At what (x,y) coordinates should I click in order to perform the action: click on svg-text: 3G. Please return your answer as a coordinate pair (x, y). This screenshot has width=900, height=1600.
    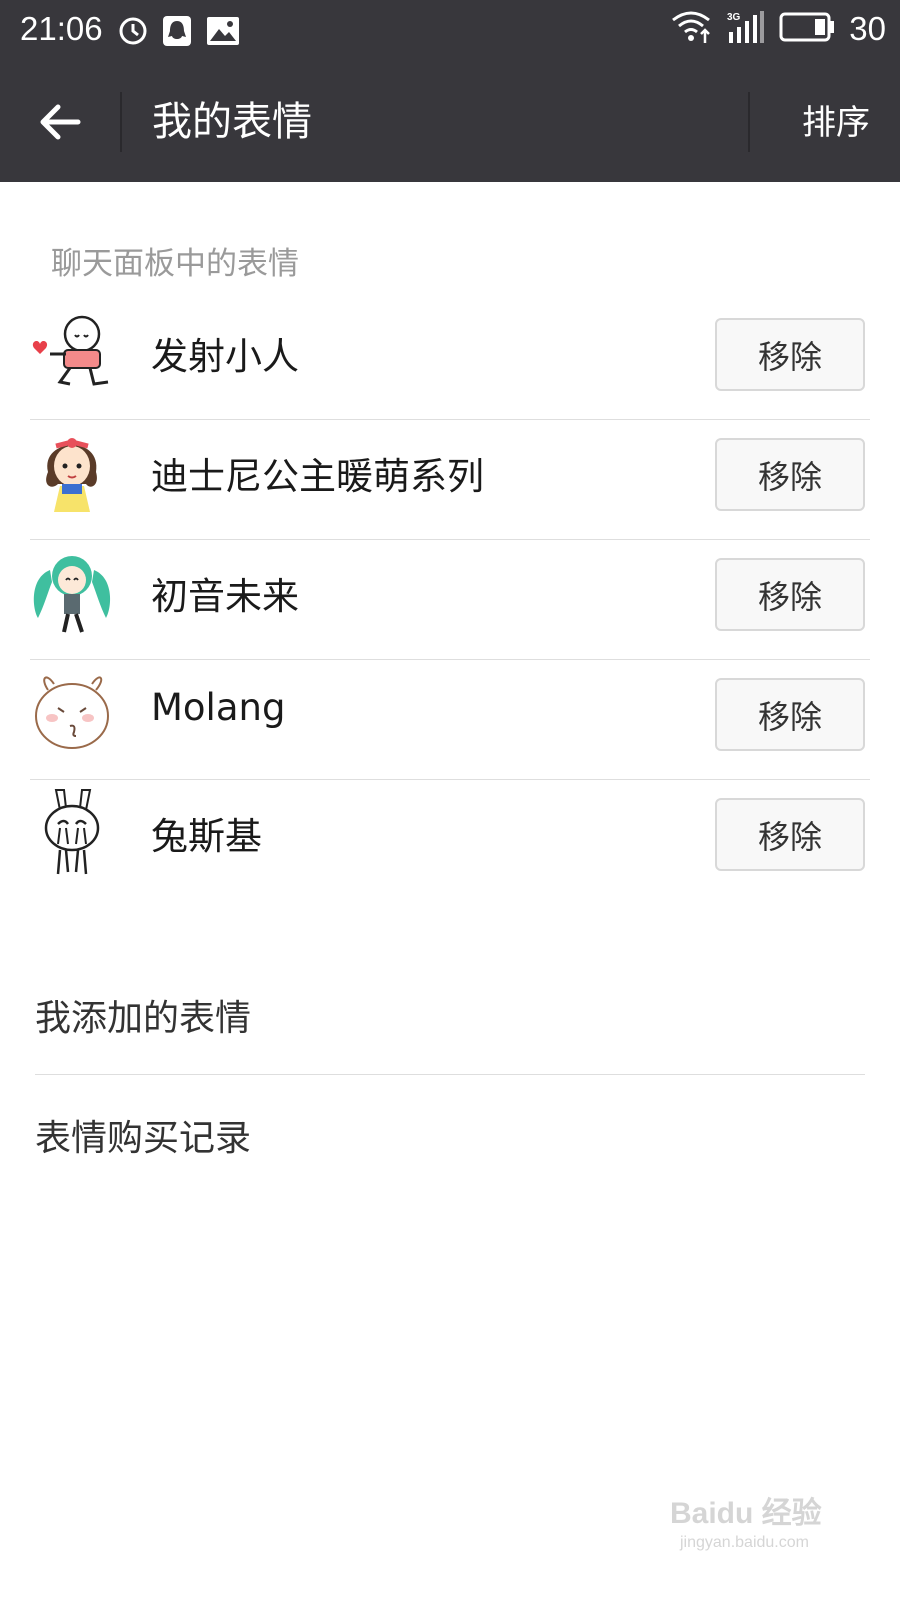
    Looking at the image, I should click on (734, 17).